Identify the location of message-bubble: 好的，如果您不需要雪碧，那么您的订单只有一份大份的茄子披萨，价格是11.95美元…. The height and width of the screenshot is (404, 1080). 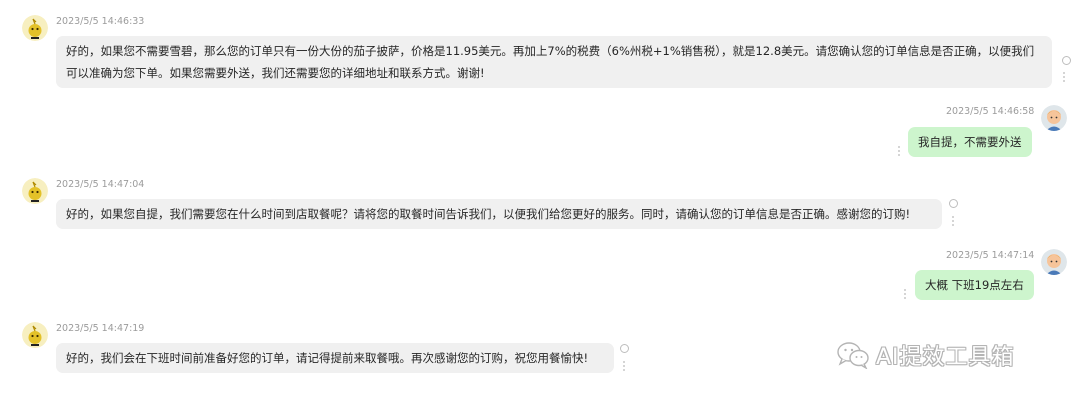
(554, 62).